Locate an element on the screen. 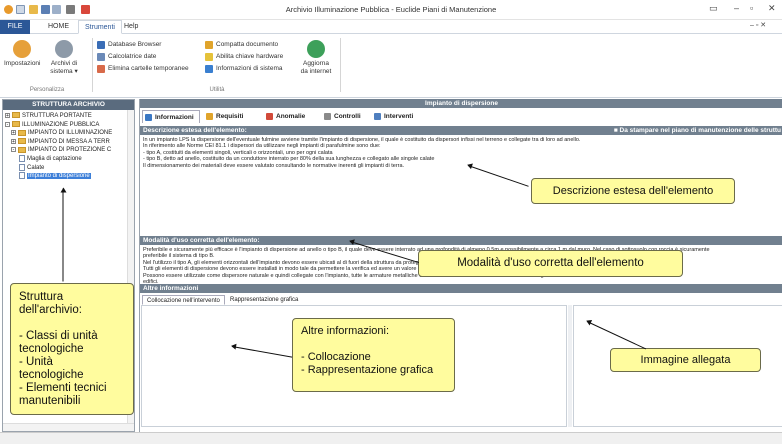  tab-home: HOME is located at coordinates (58, 27).